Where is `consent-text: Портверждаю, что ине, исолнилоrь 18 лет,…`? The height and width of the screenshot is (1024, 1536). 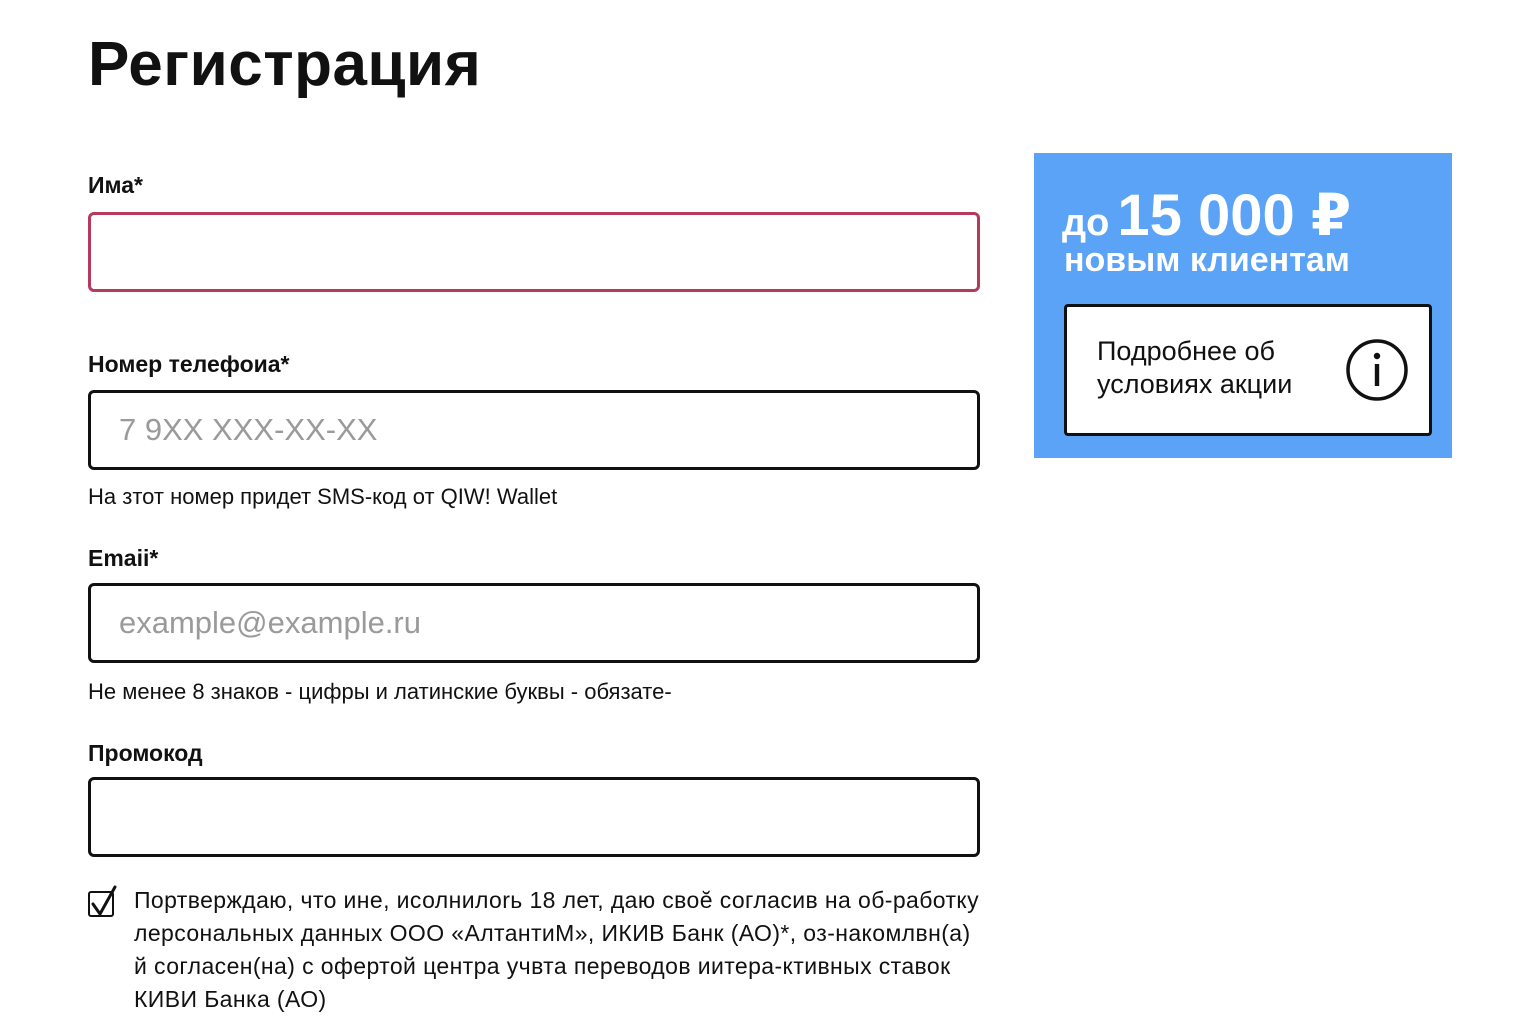
consent-text: Портверждаю, что ине, исолнилоrь 18 лет,… is located at coordinates (557, 949).